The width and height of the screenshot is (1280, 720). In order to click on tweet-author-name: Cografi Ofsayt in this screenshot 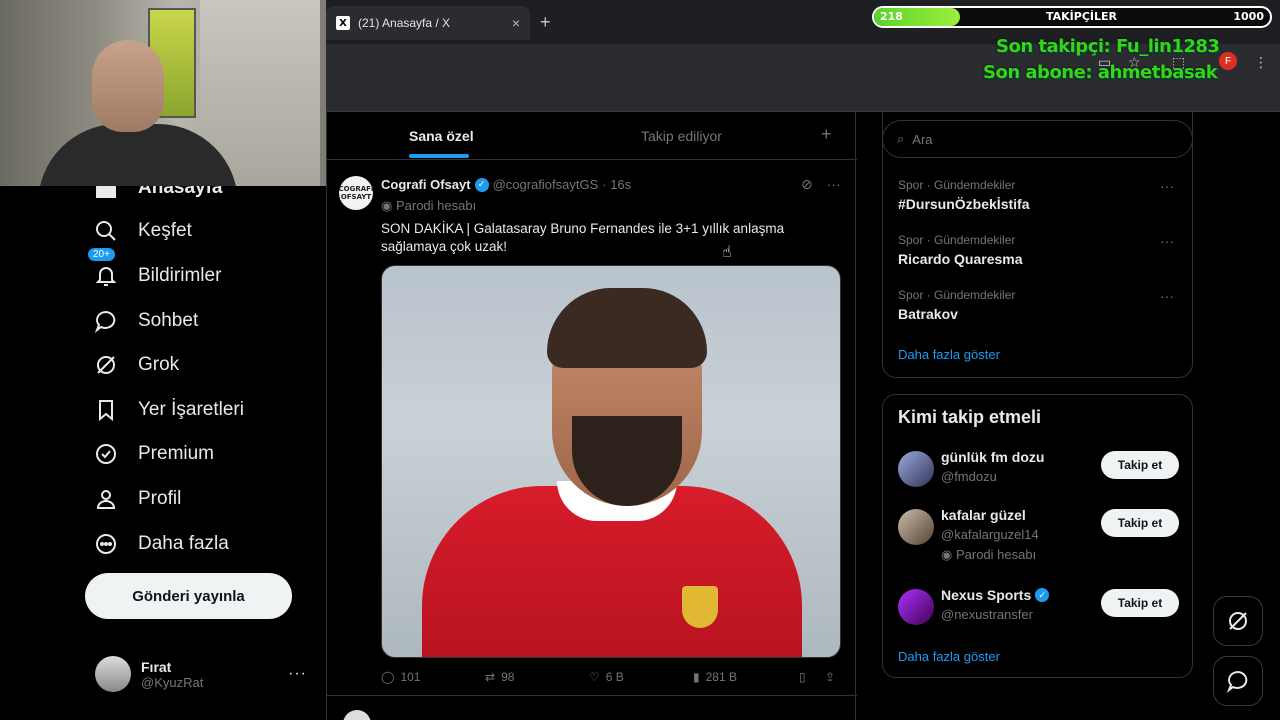, I will do `click(426, 184)`.